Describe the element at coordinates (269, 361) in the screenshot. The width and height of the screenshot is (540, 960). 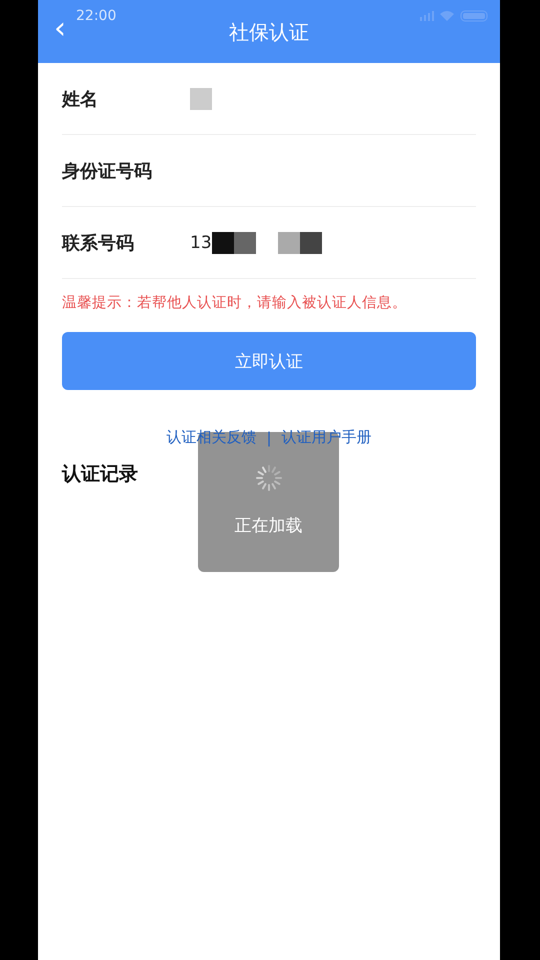
I see `verify-button: 立即认证` at that location.